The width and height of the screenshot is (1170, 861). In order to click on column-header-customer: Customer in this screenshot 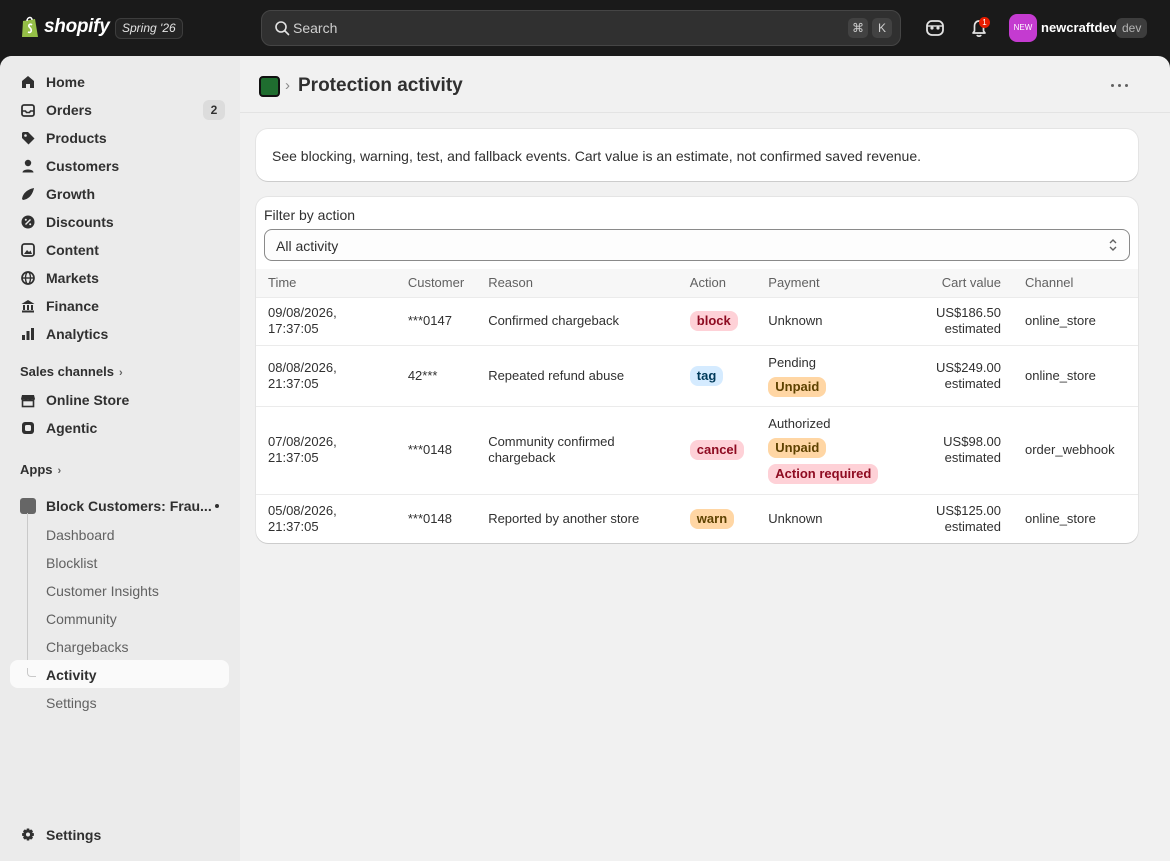, I will do `click(436, 283)`.